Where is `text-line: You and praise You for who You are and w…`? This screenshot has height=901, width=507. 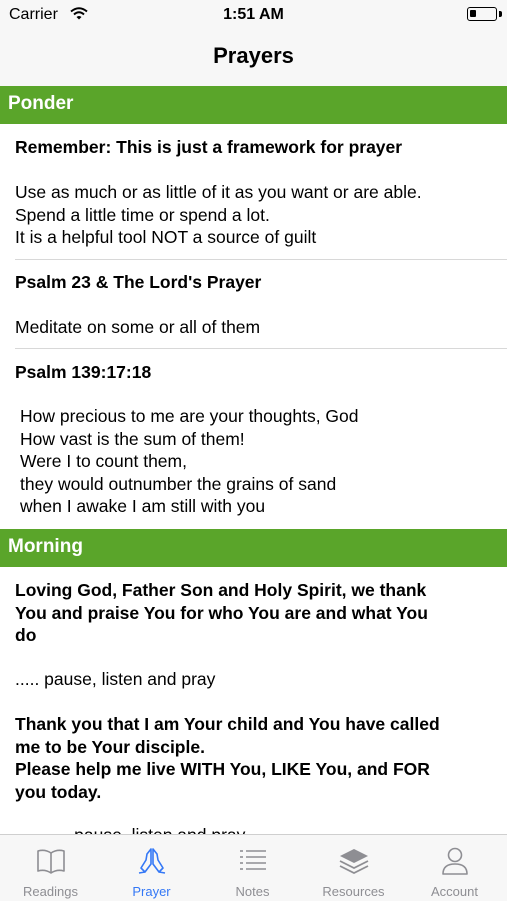
text-line: You and praise You for who You are and w… is located at coordinates (221, 612).